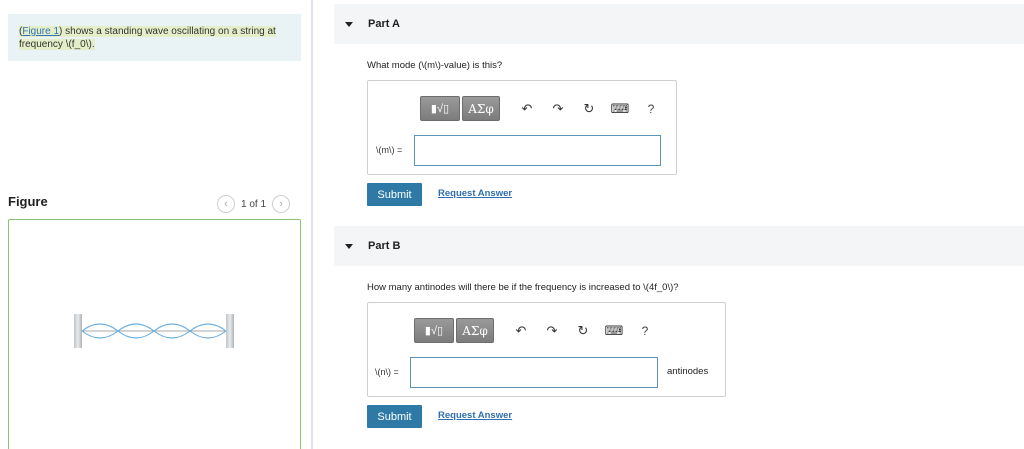 The image size is (1024, 449). What do you see at coordinates (679, 246) in the screenshot?
I see `part-b-header: Part B` at bounding box center [679, 246].